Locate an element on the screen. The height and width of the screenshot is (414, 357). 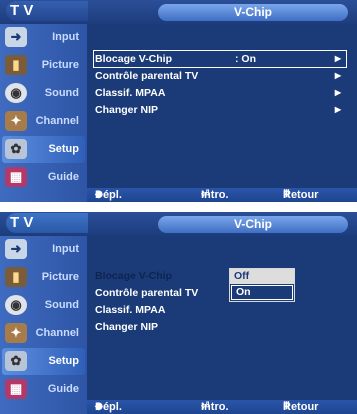
menu-row-tv-parental: Contrôle parental TV ▶ is located at coordinates (220, 76).